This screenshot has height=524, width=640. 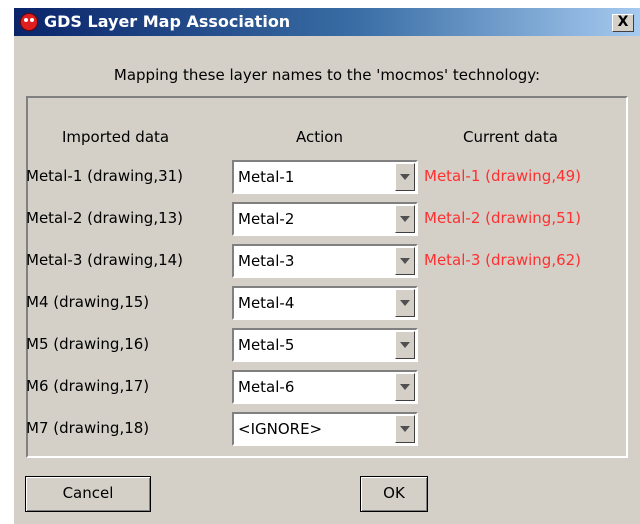 I want to click on action-select-value: <IGNORE>, so click(x=280, y=429).